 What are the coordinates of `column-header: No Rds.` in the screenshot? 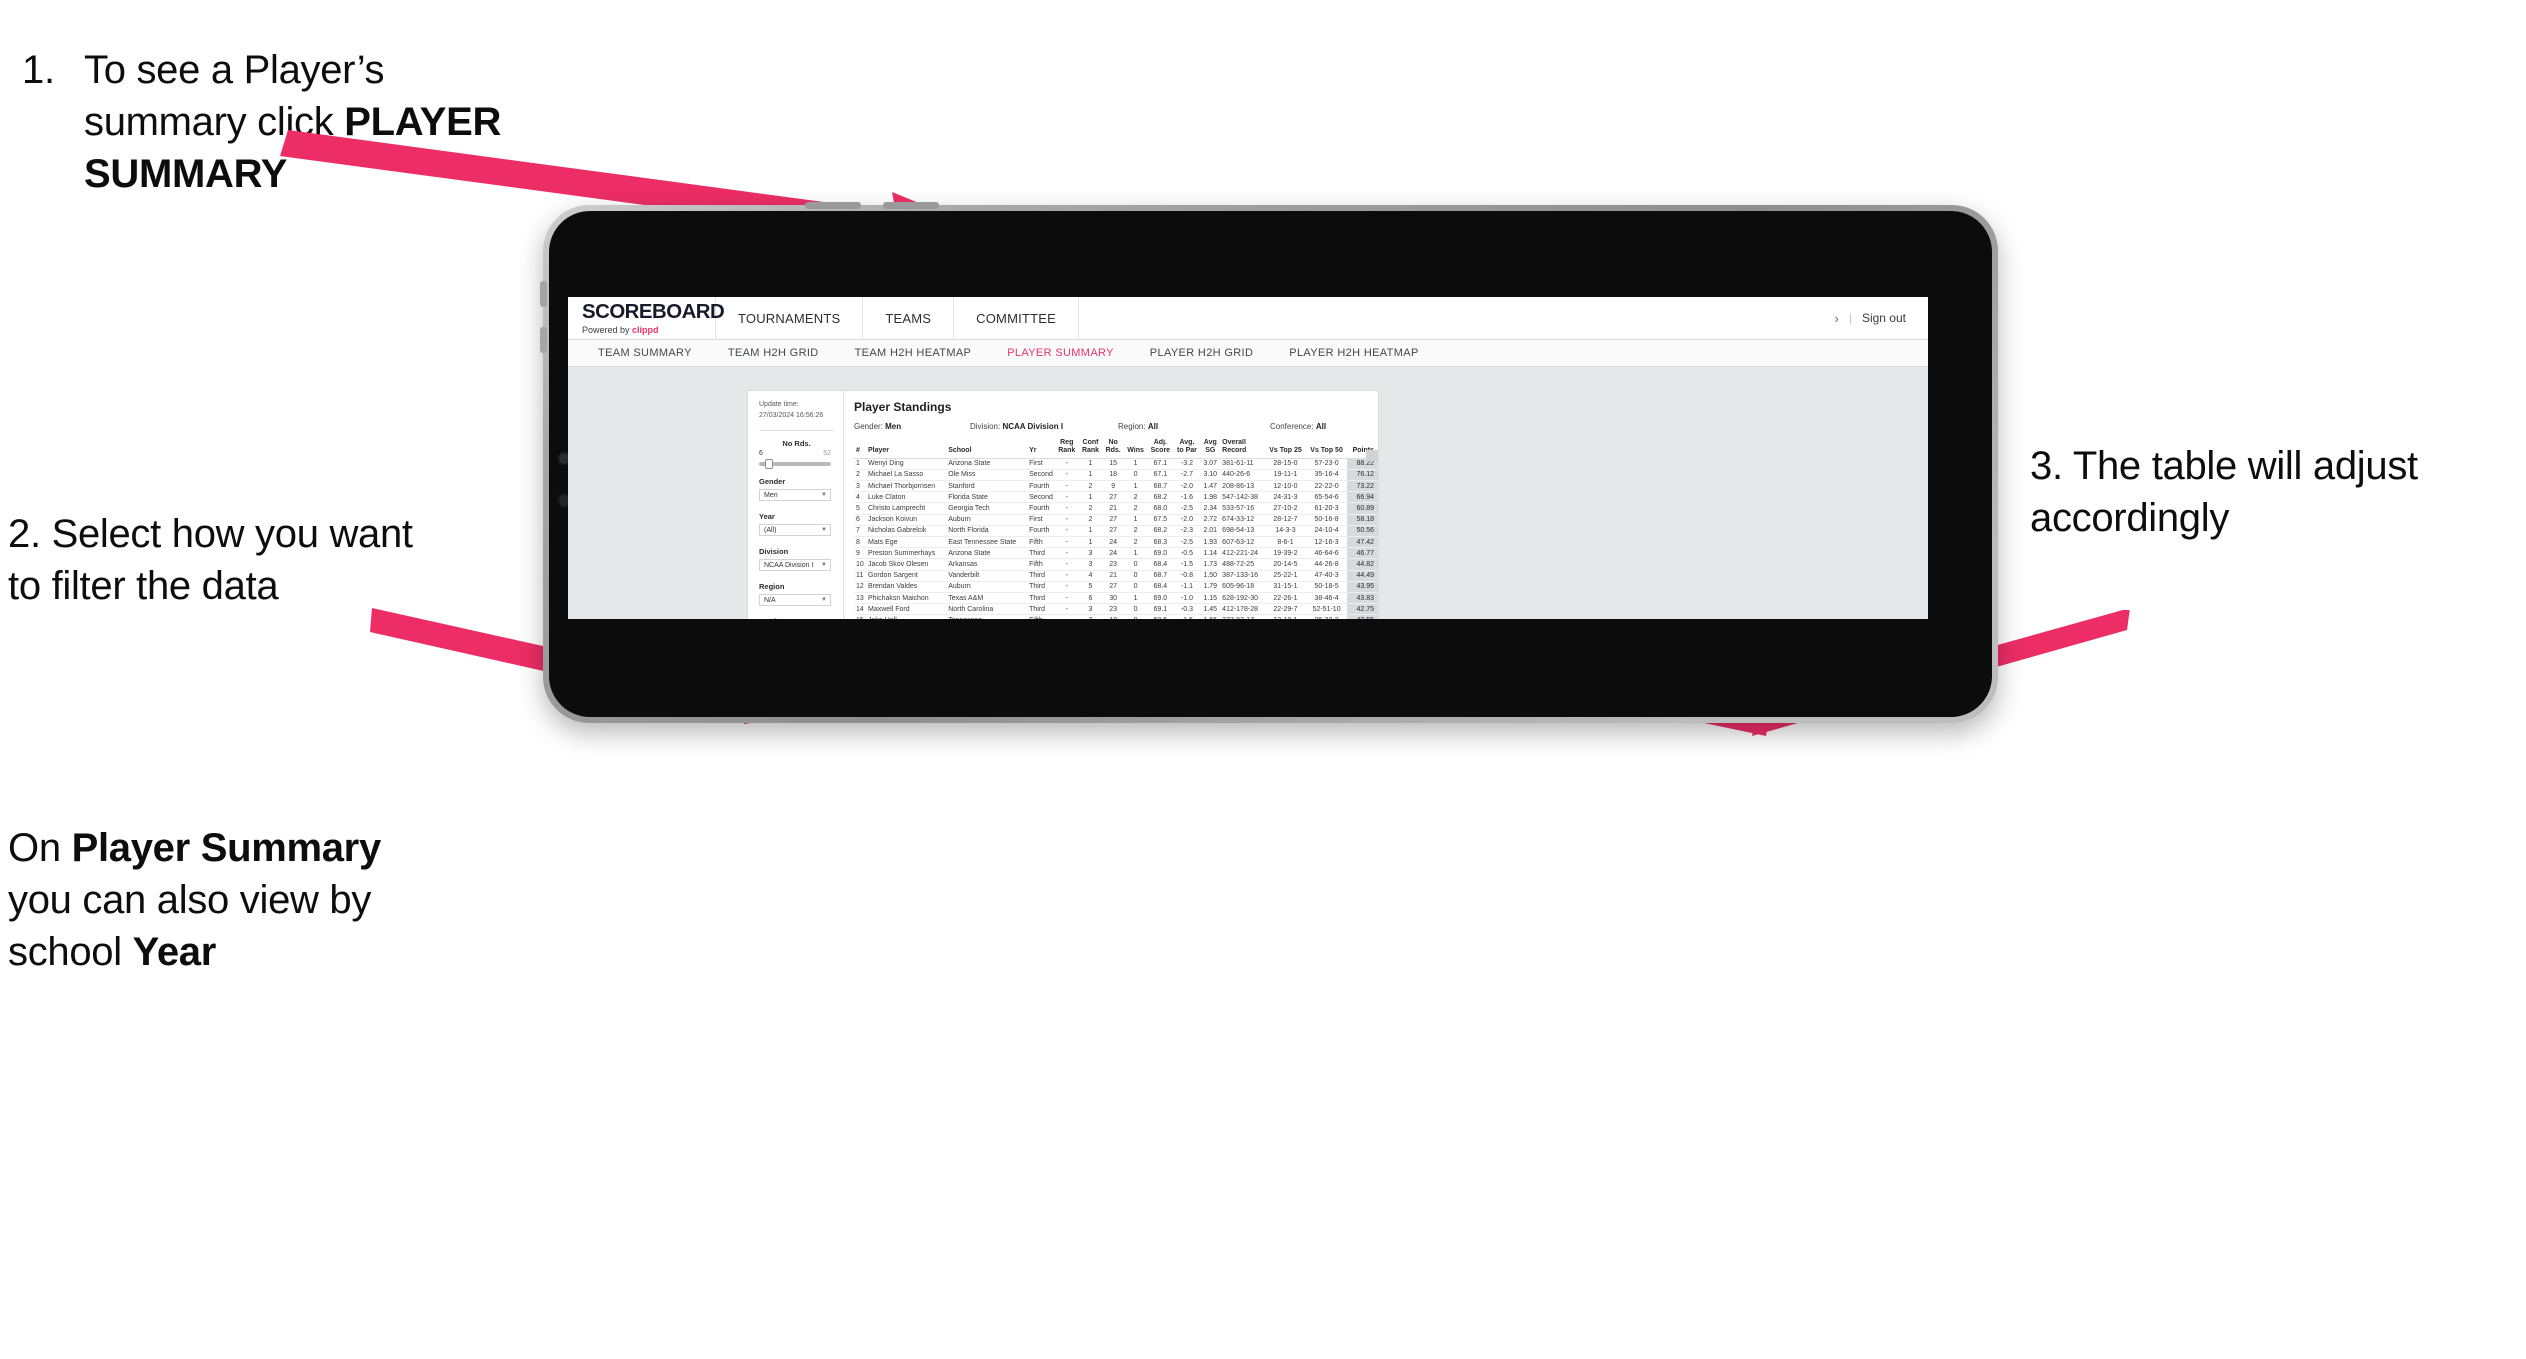 It's located at (1113, 449).